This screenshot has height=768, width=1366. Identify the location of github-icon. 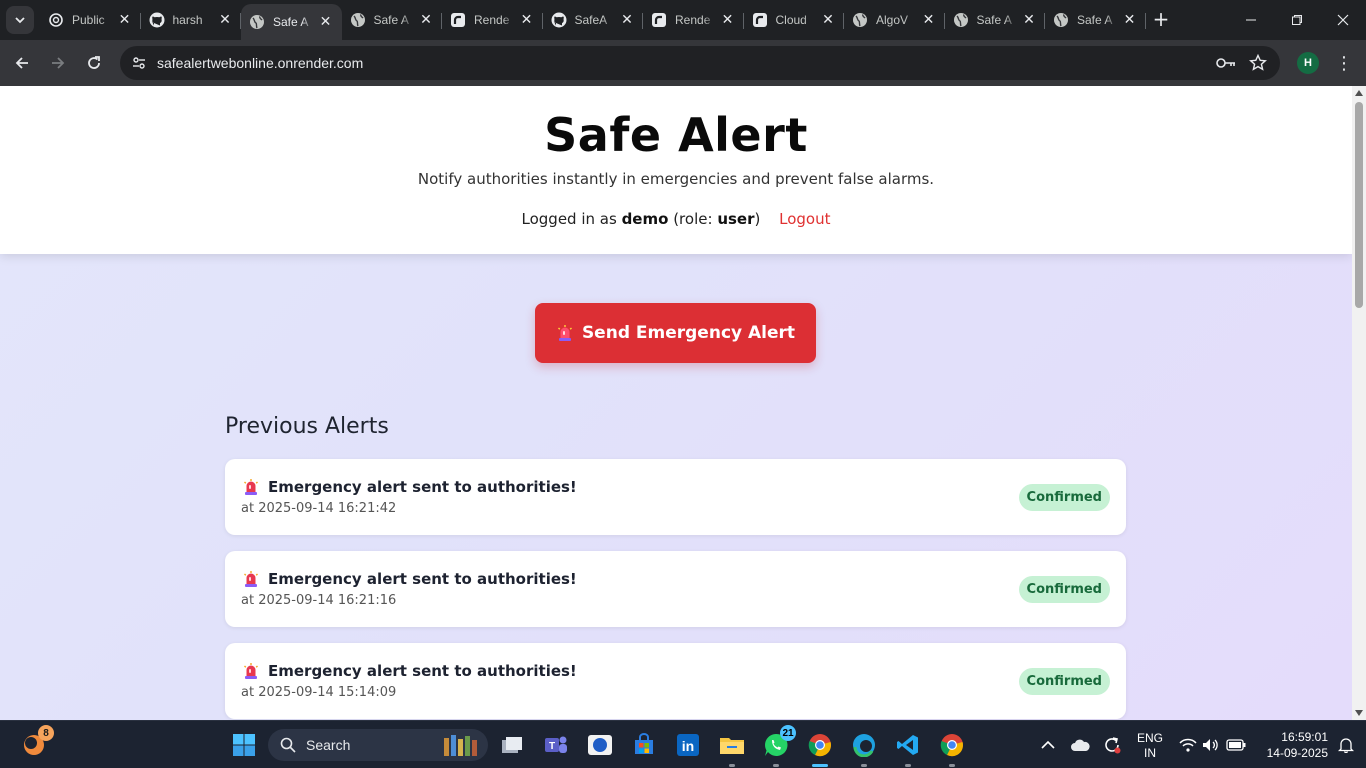
(559, 20).